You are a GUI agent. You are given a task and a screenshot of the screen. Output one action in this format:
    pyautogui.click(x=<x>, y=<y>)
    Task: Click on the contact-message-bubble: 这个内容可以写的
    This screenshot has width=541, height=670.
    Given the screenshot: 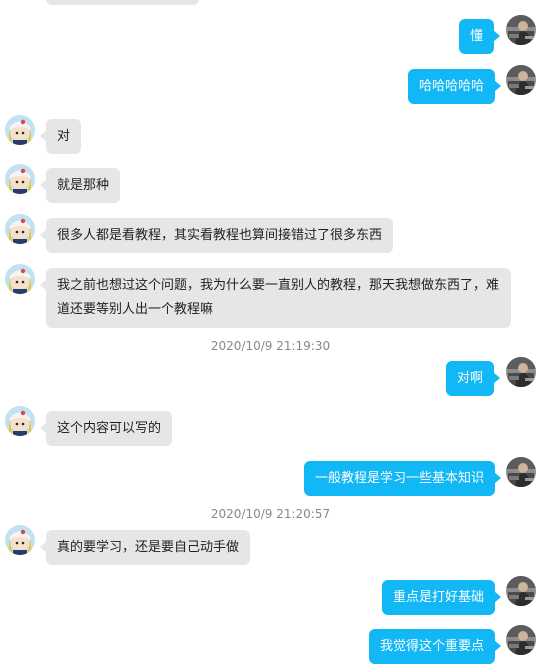 What is the action you would take?
    pyautogui.click(x=106, y=428)
    